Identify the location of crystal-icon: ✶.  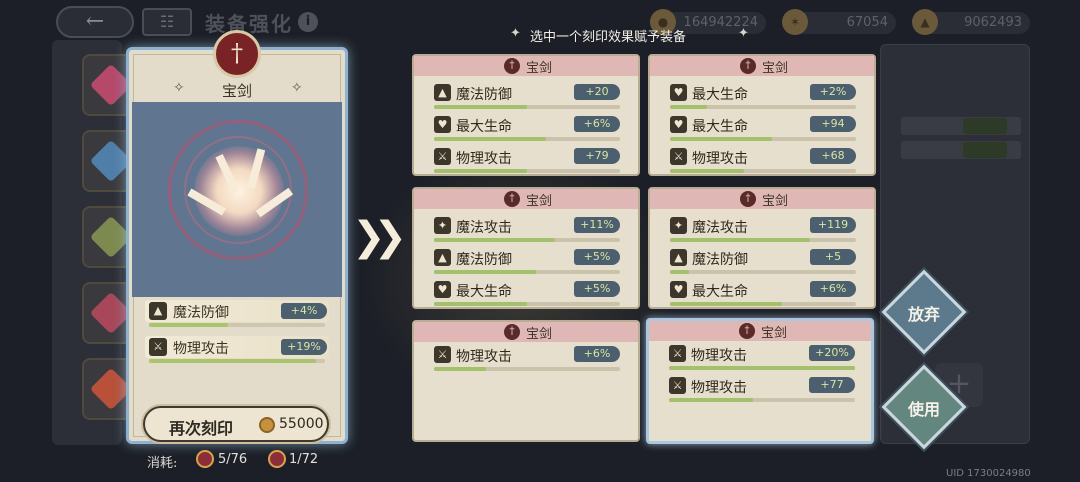
(795, 22).